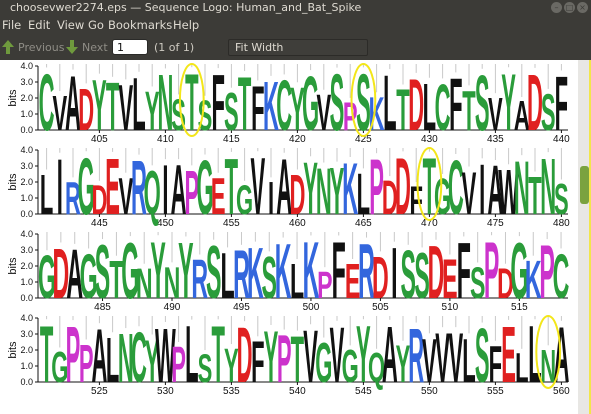 Image resolution: width=591 pixels, height=414 pixels. I want to click on menu-bar: File Edit View Go Bookmarks Help, so click(295, 25).